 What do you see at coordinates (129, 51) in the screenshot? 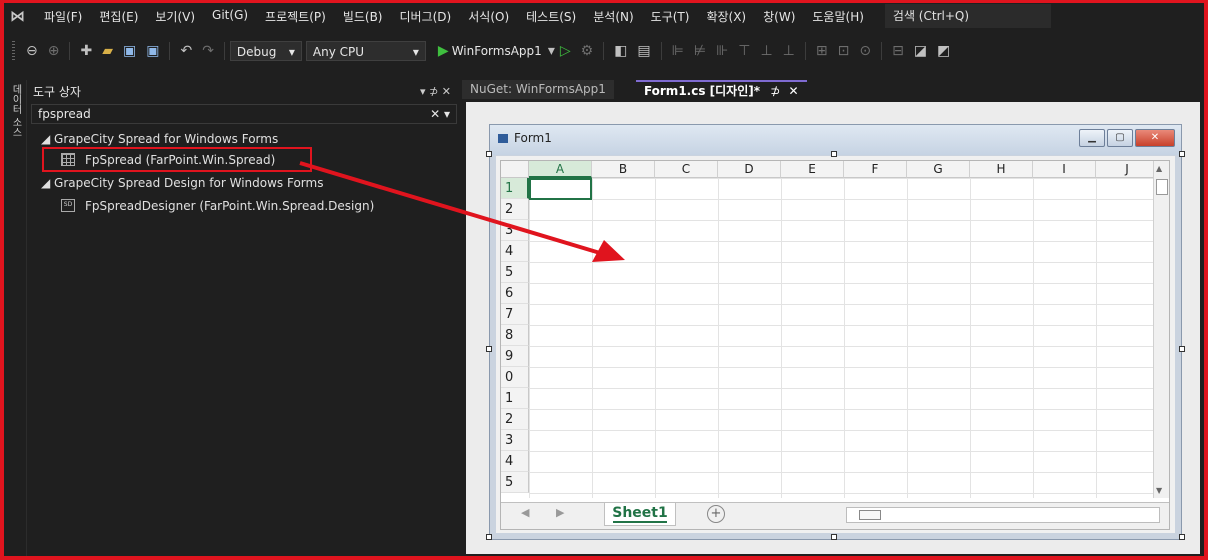
I see `save-icon: ▣` at bounding box center [129, 51].